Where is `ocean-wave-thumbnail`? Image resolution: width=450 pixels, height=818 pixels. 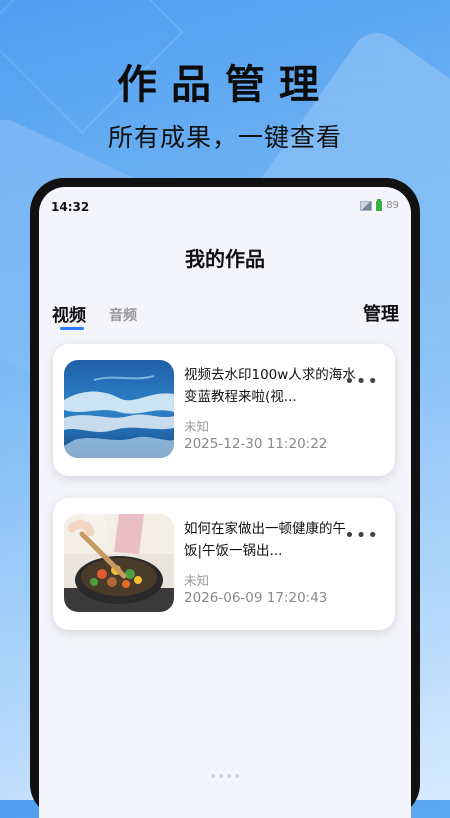 ocean-wave-thumbnail is located at coordinates (119, 409).